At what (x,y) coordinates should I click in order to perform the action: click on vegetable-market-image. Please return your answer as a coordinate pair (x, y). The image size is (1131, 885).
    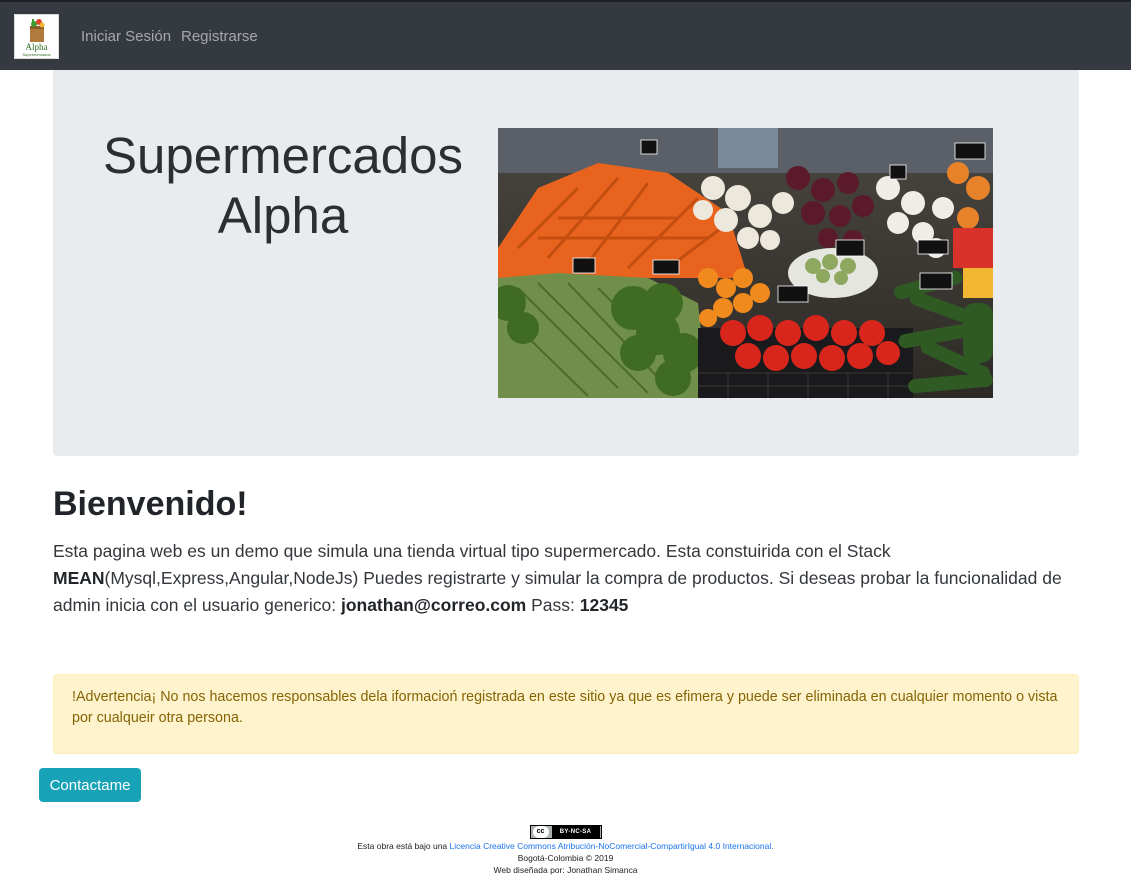
    Looking at the image, I should click on (745, 263).